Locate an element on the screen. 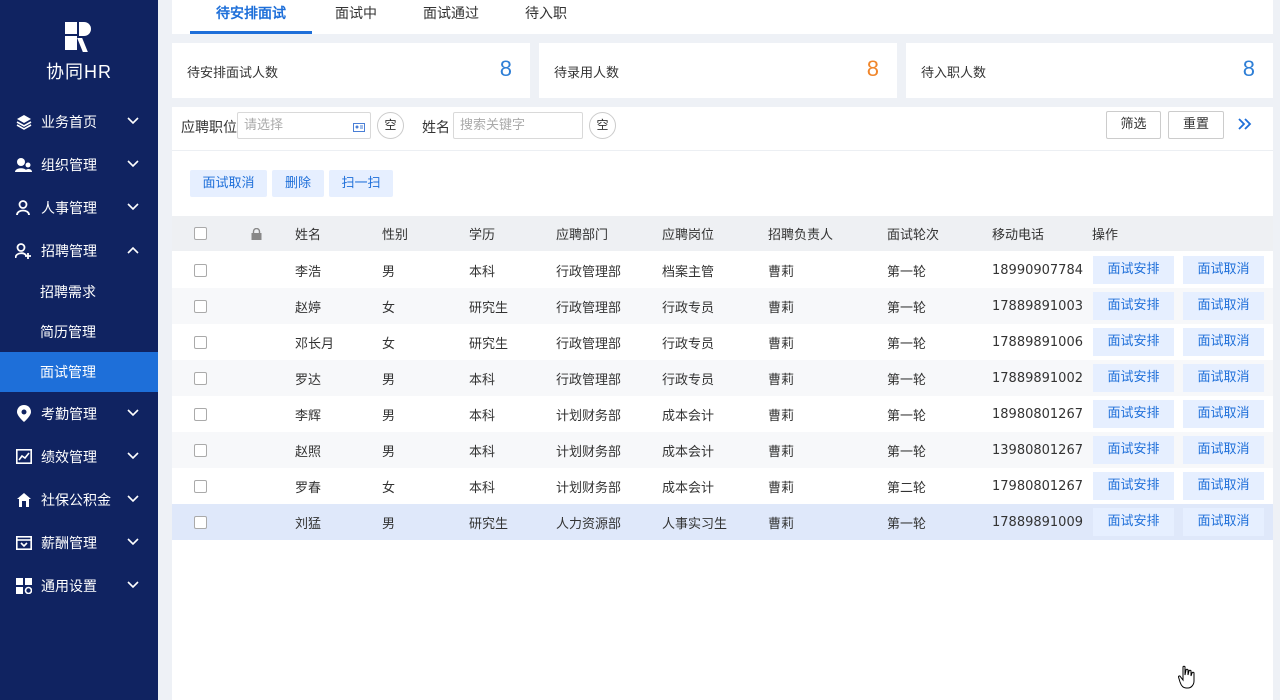 This screenshot has width=1280, height=700. lock-icon is located at coordinates (256, 233).